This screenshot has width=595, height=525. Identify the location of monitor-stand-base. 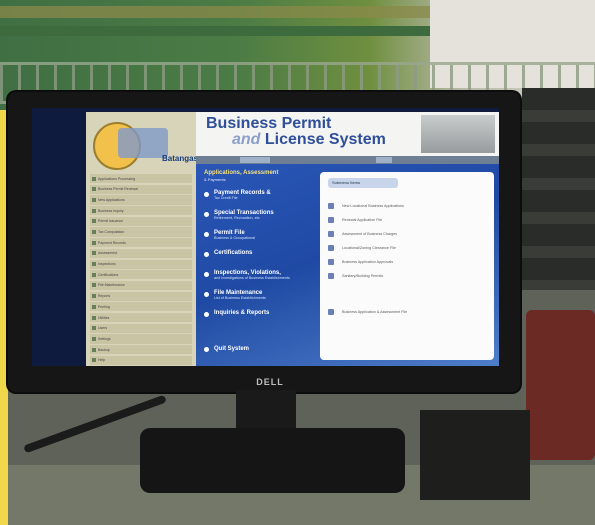
(272, 460).